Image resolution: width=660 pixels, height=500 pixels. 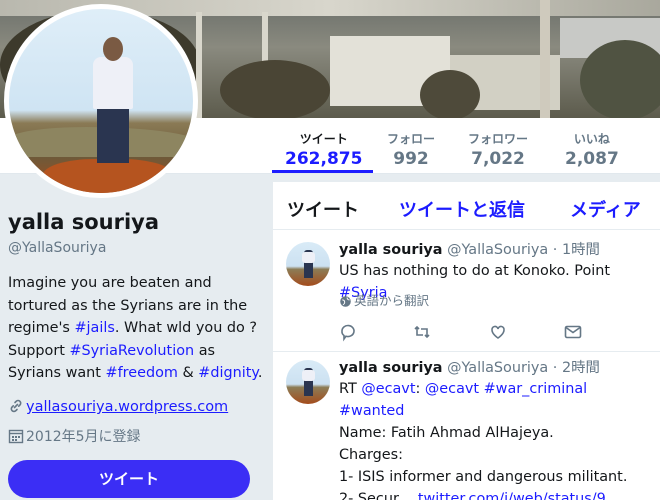 What do you see at coordinates (322, 171) in the screenshot?
I see `active-stat-indicator` at bounding box center [322, 171].